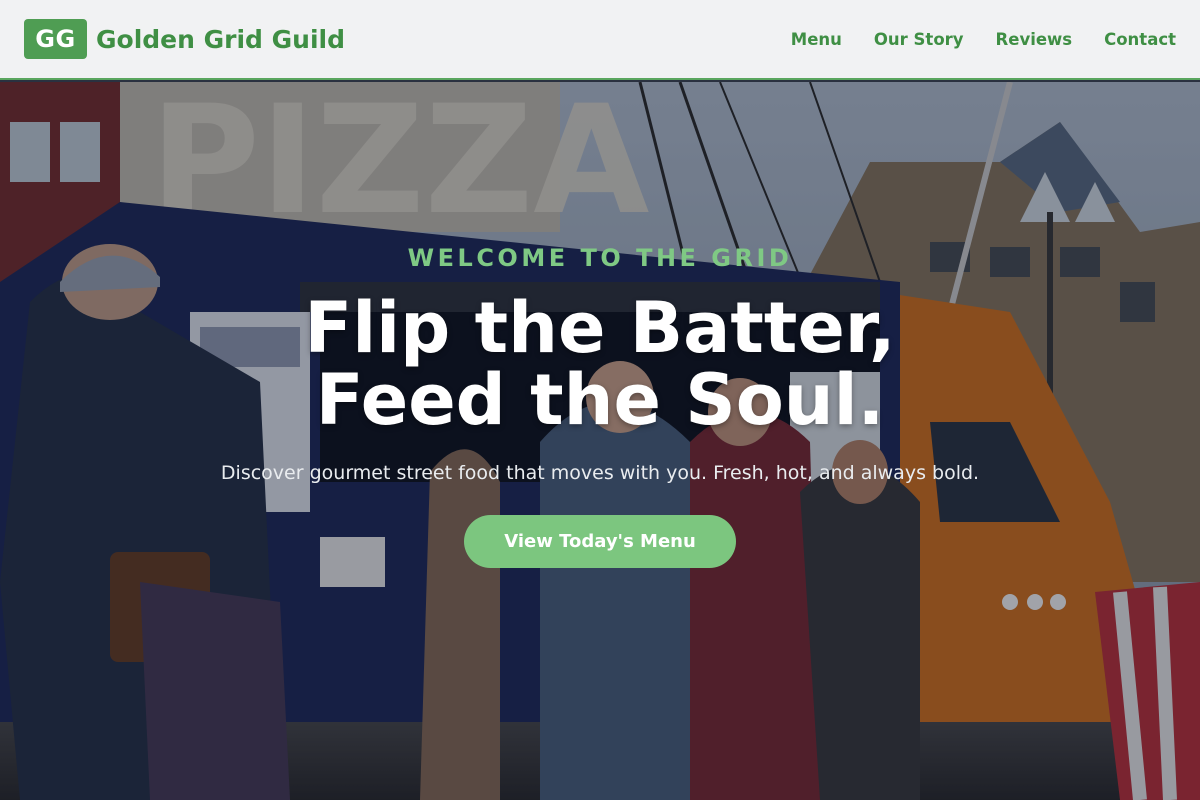 This screenshot has height=800, width=1200. Describe the element at coordinates (1034, 39) in the screenshot. I see `nav-link-reviews: Reviews` at that location.